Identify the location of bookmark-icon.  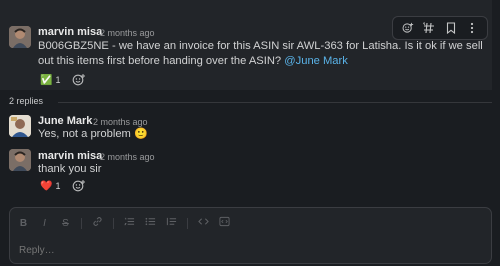
(451, 28).